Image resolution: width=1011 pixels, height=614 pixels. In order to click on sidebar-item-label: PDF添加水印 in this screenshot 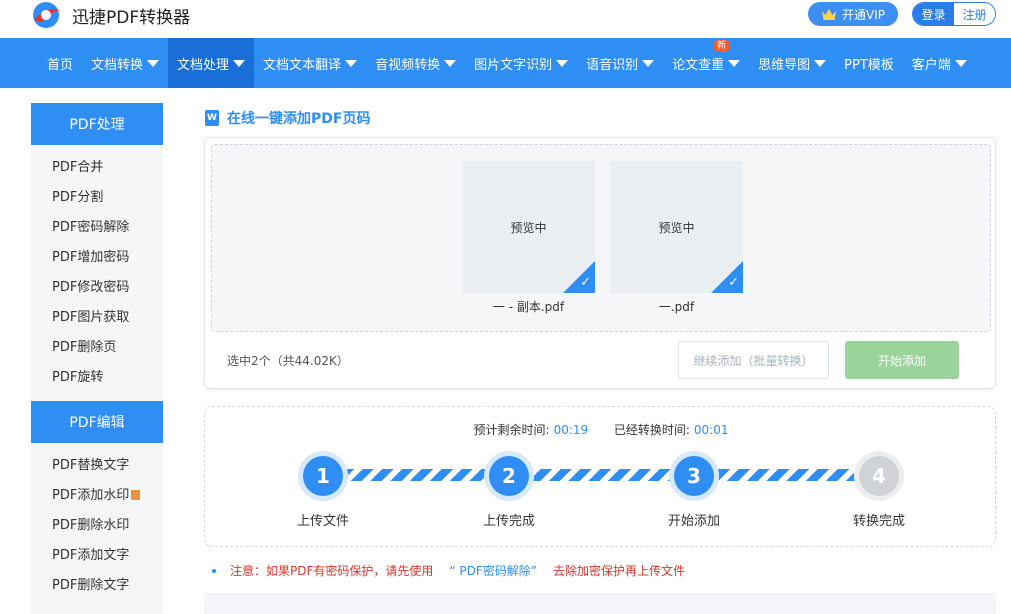, I will do `click(91, 495)`.